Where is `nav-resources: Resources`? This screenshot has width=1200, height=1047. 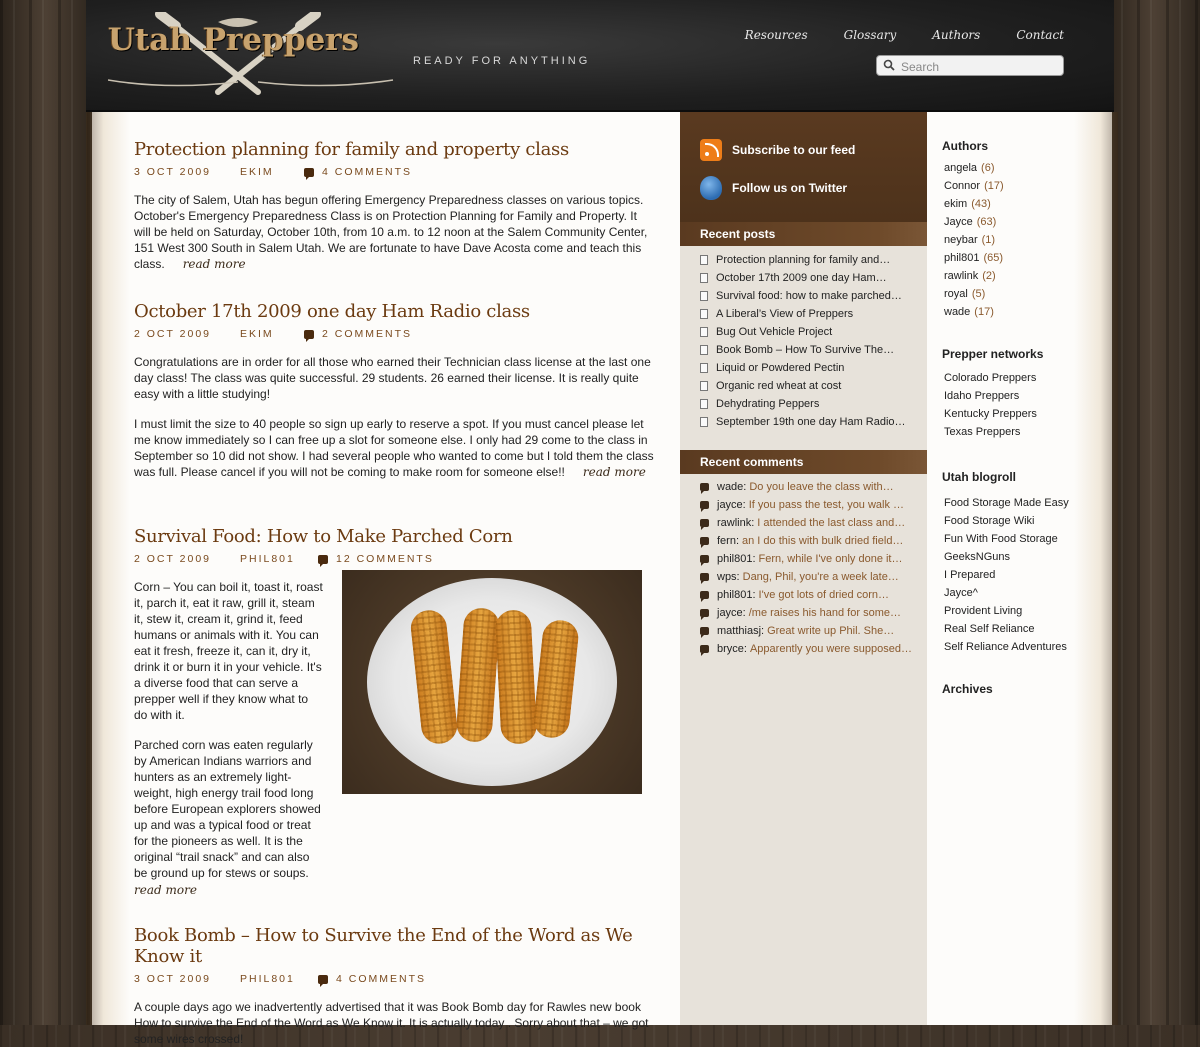
nav-resources: Resources is located at coordinates (776, 35).